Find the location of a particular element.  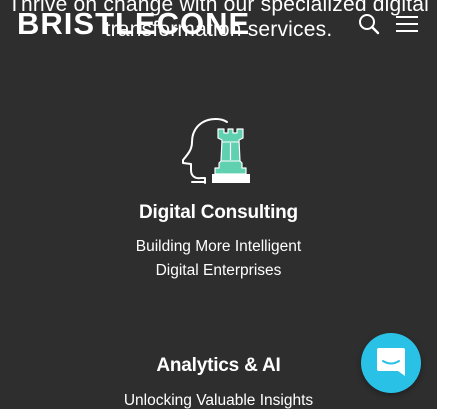

brand-logo: BRISTLECONE is located at coordinates (133, 24).